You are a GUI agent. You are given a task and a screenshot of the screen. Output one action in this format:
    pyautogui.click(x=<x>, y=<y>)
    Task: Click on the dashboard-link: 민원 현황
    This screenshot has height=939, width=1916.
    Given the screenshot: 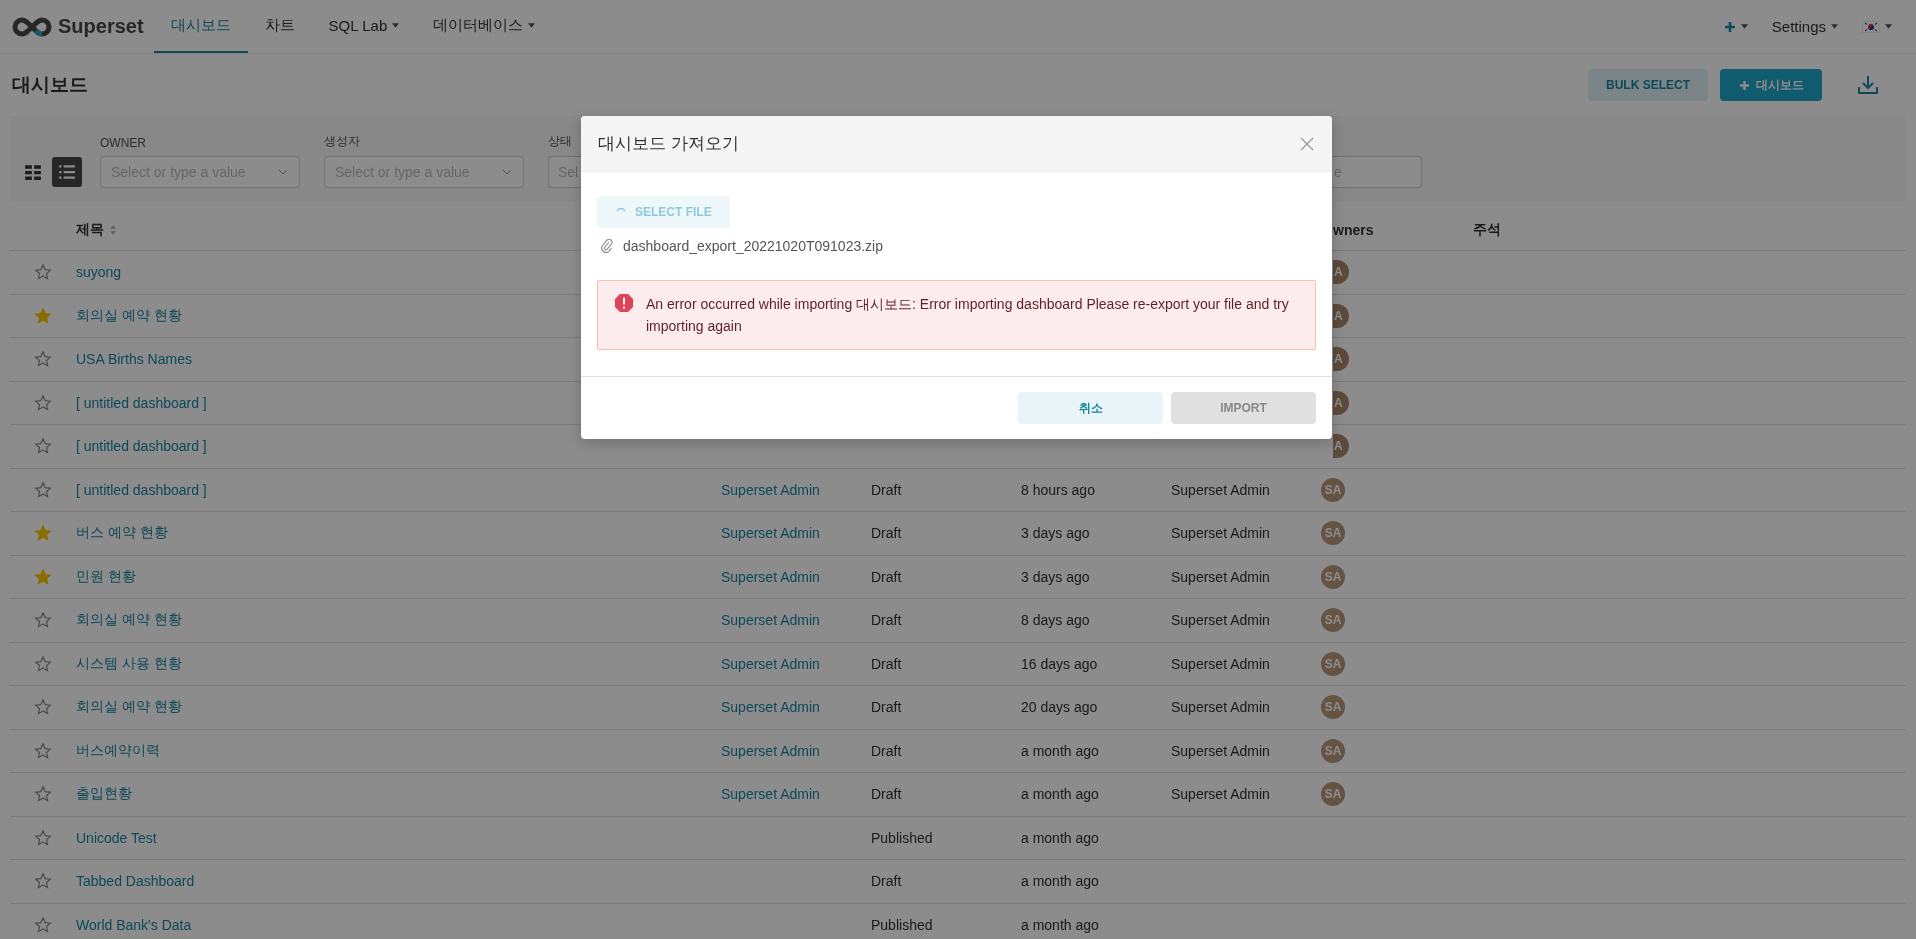 What is the action you would take?
    pyautogui.click(x=106, y=576)
    